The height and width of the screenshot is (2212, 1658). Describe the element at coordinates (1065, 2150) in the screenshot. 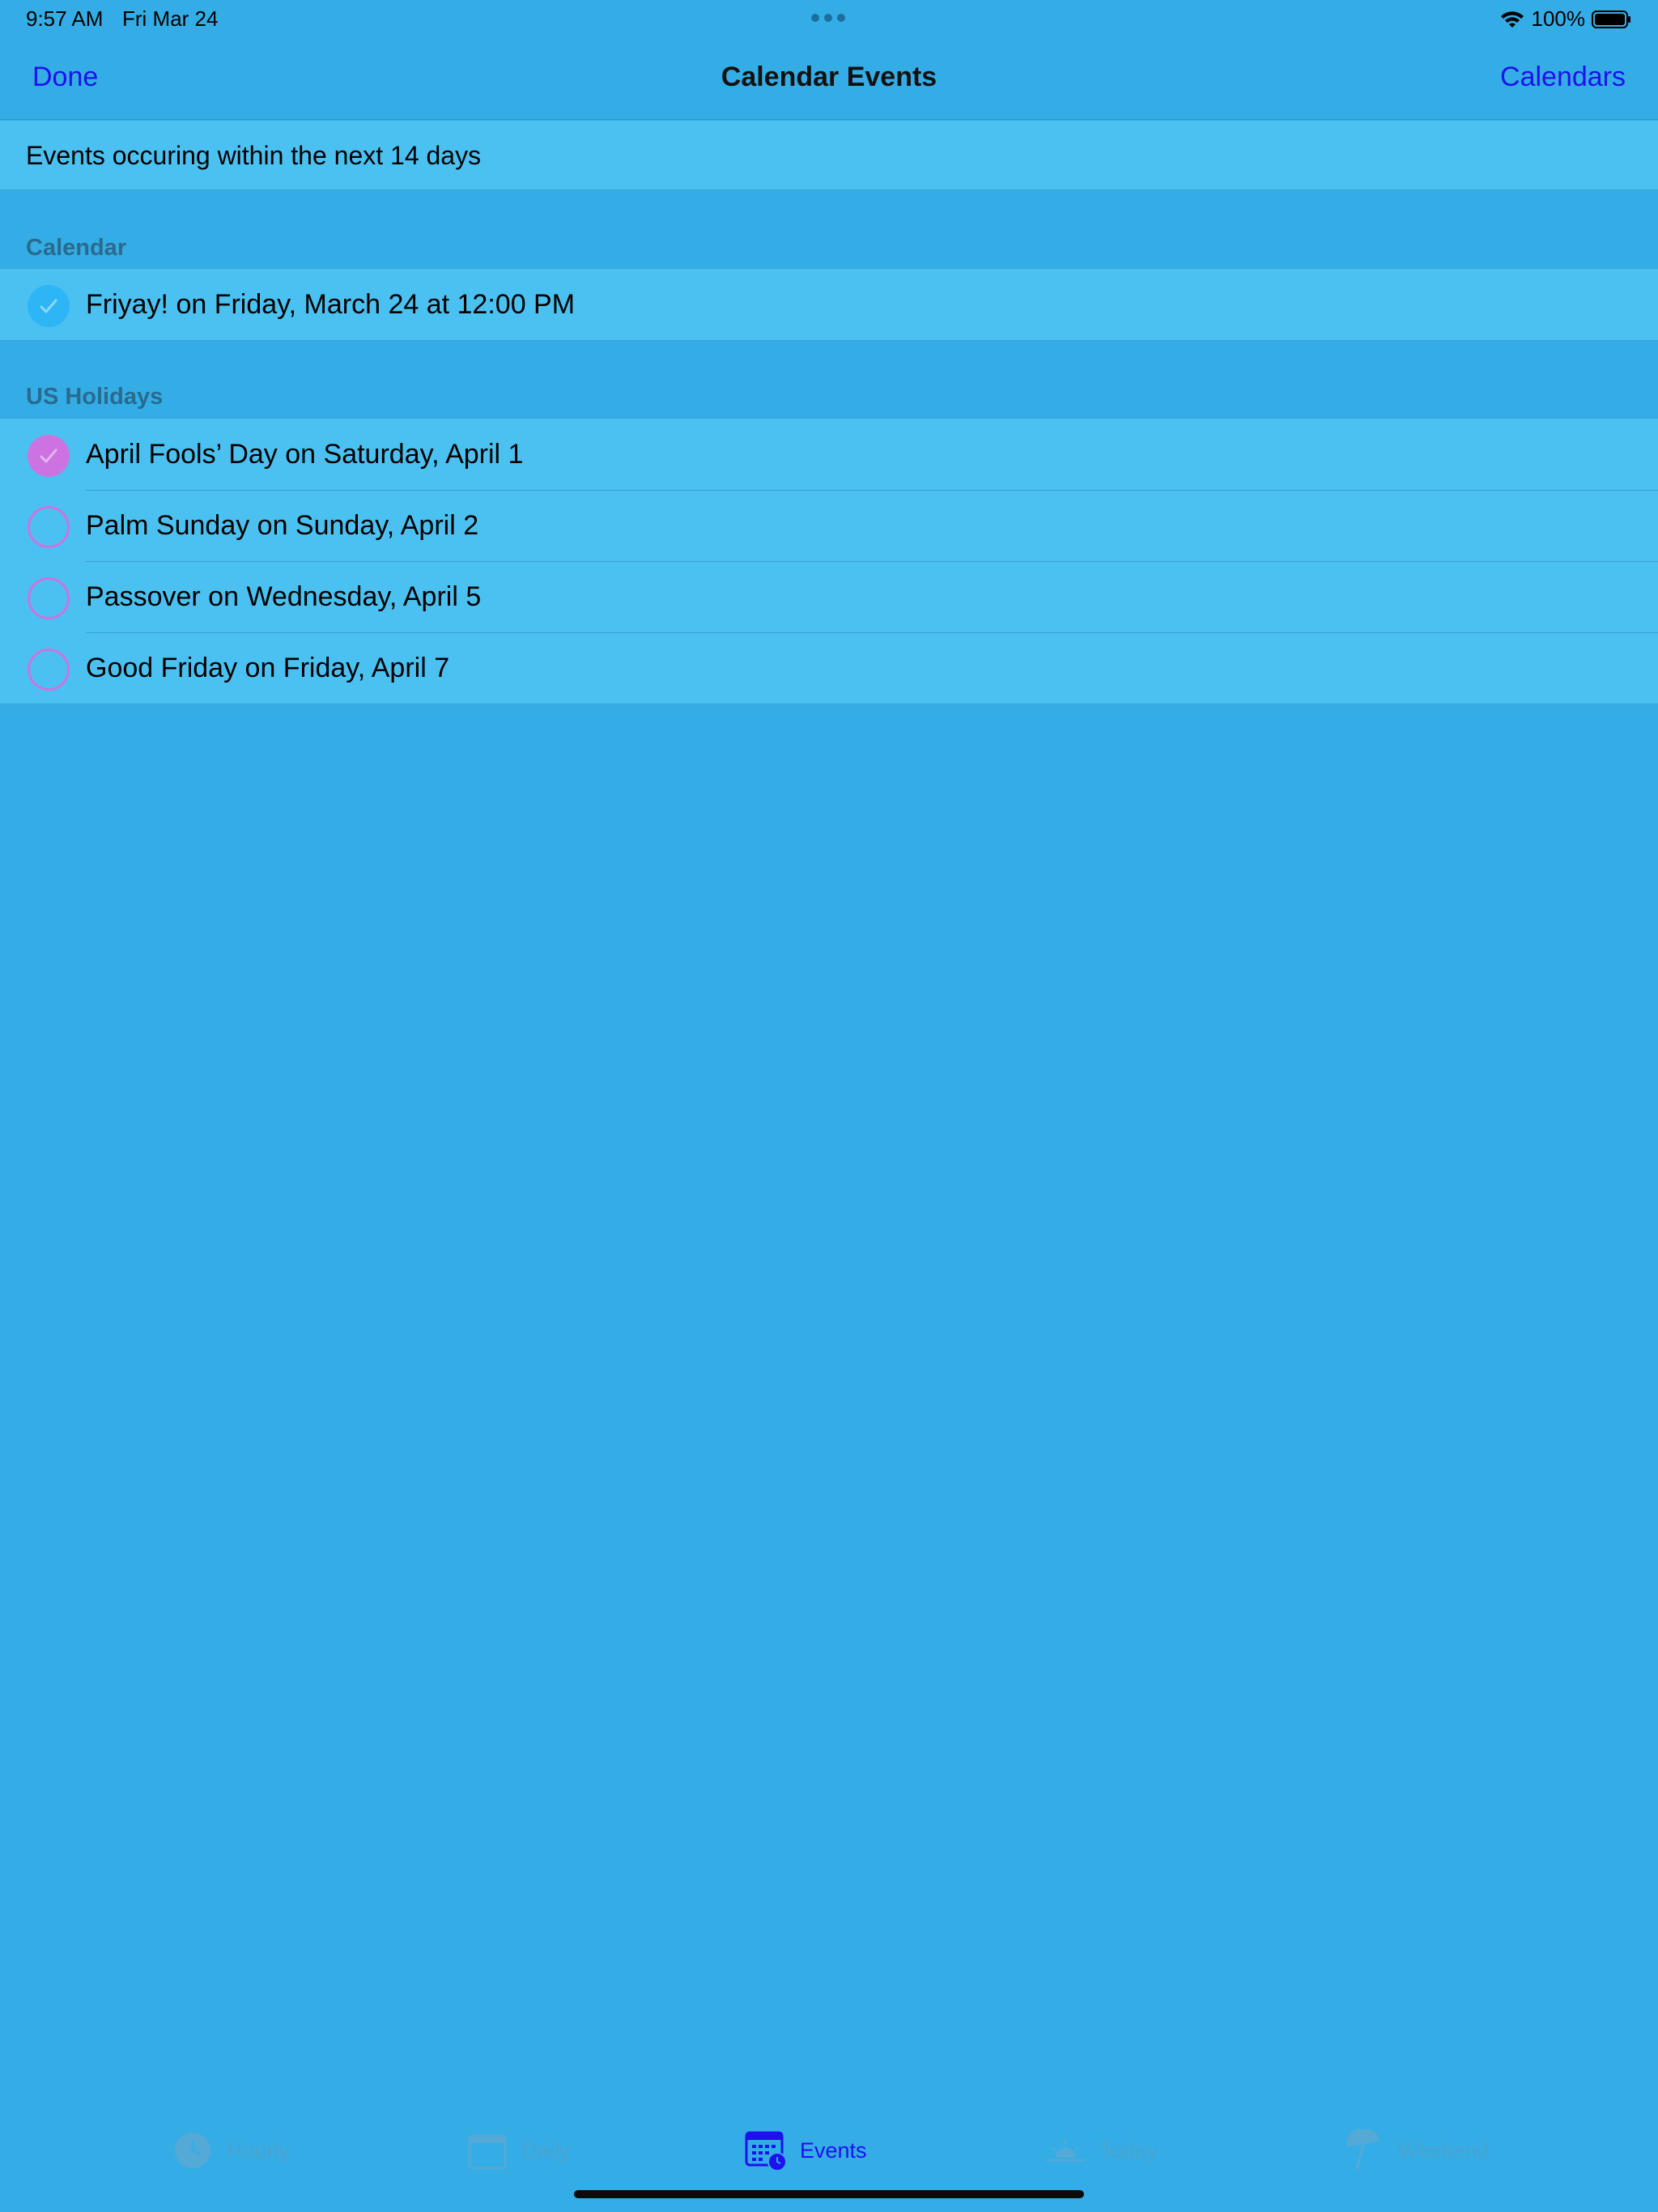

I see `sunrise-icon` at that location.